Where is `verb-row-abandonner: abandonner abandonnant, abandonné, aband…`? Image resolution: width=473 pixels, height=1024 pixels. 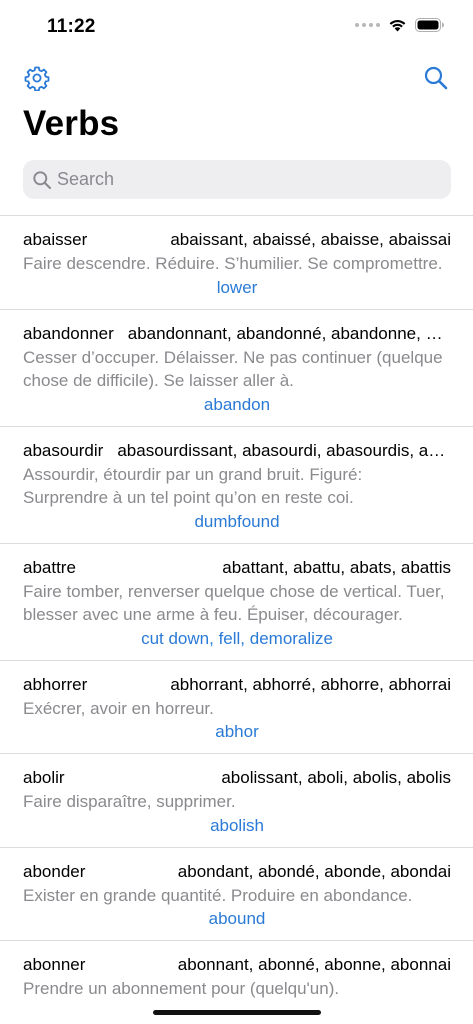 verb-row-abandonner: abandonner abandonnant, abandonné, aband… is located at coordinates (236, 367).